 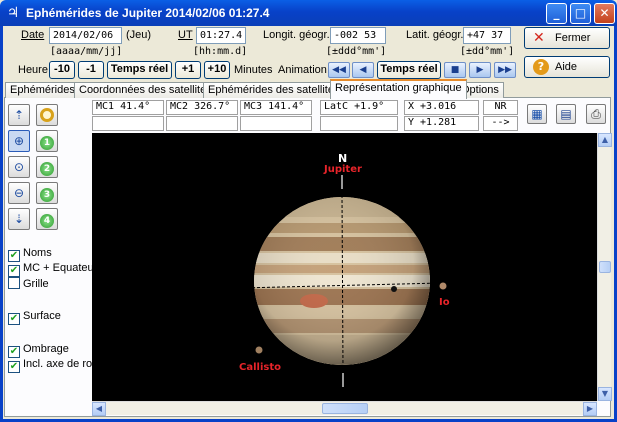 What do you see at coordinates (500, 107) in the screenshot?
I see `nr-value: NR` at bounding box center [500, 107].